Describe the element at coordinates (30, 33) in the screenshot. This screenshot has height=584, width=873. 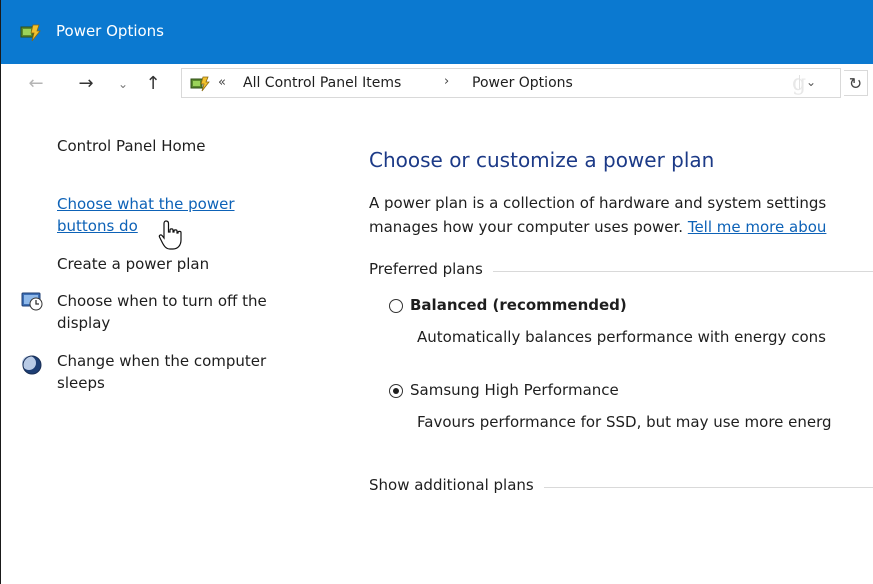
I see `power-options-icon` at that location.